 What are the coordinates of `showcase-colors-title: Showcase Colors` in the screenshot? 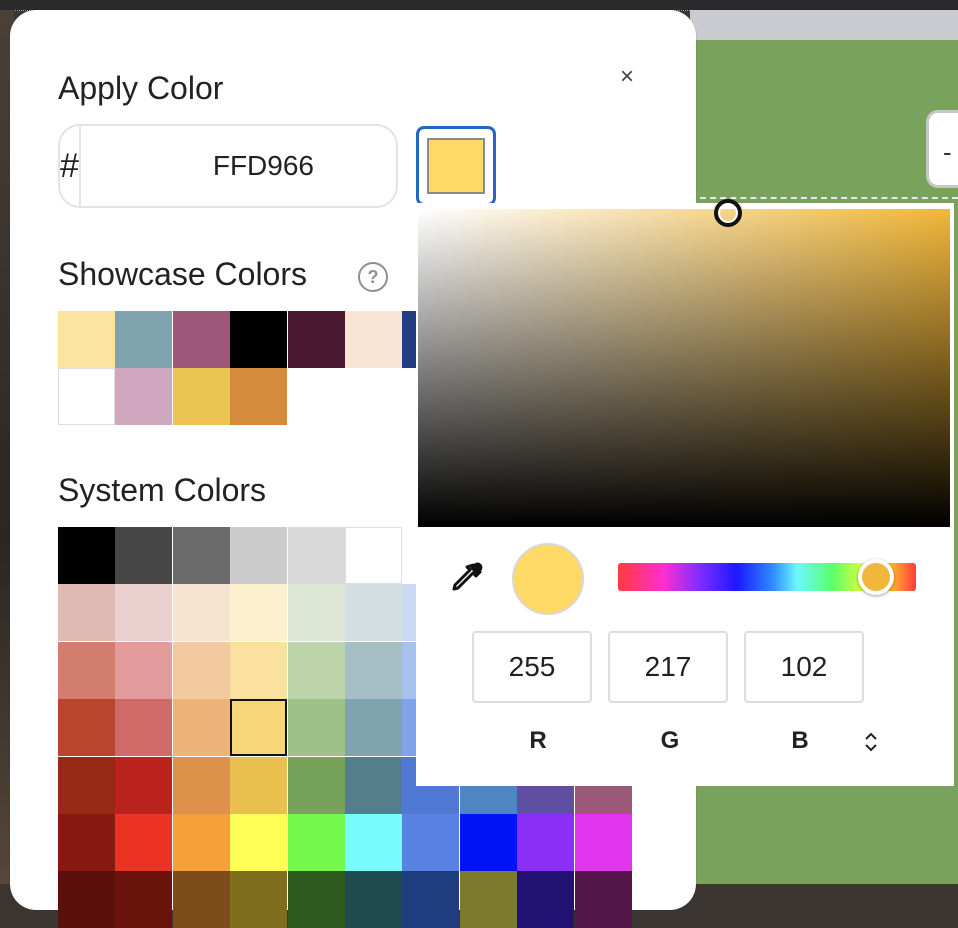 It's located at (182, 274).